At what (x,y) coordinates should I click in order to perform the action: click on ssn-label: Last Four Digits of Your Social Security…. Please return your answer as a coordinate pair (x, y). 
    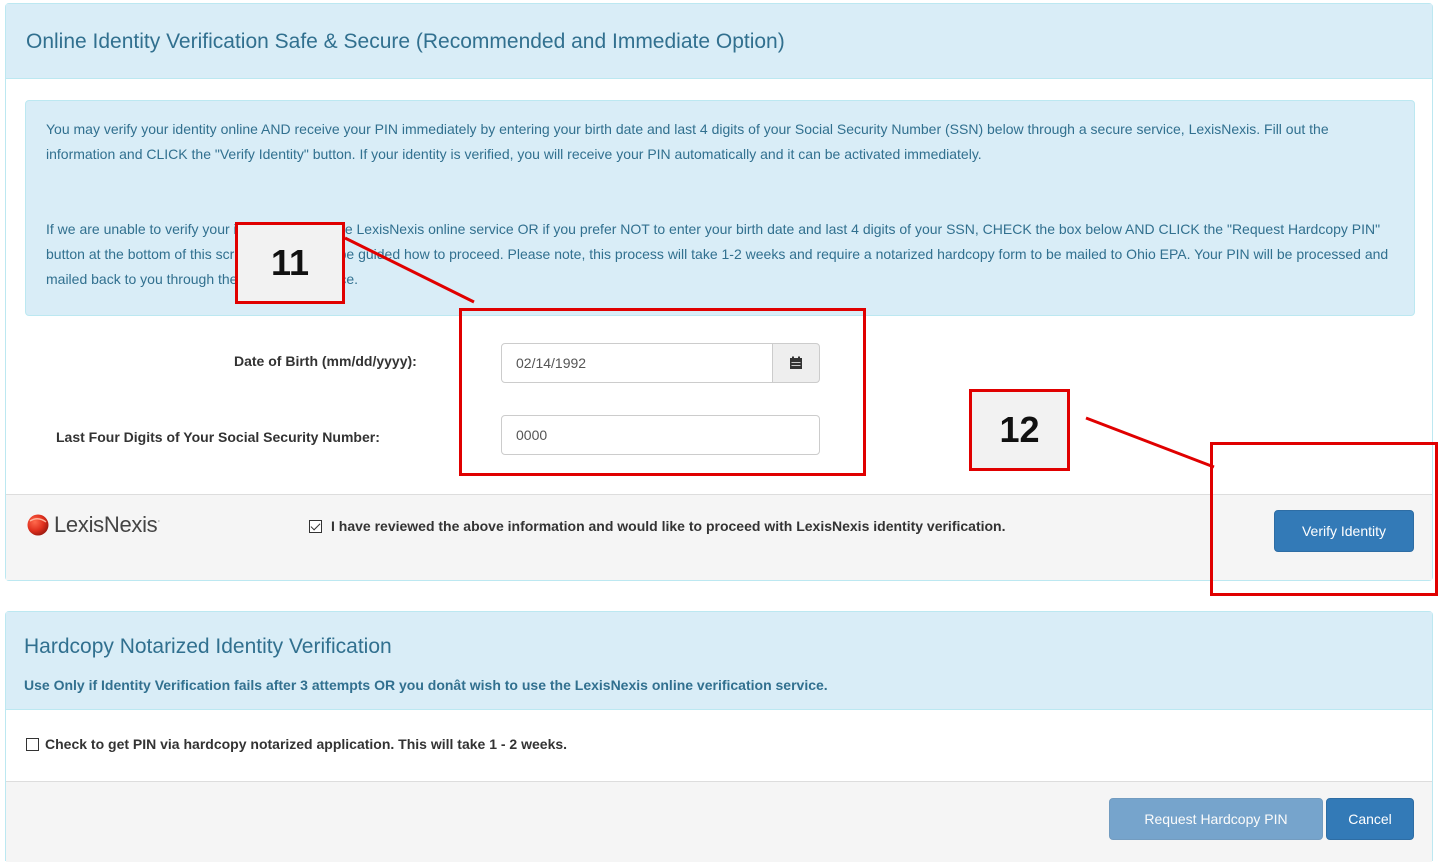
    Looking at the image, I should click on (218, 437).